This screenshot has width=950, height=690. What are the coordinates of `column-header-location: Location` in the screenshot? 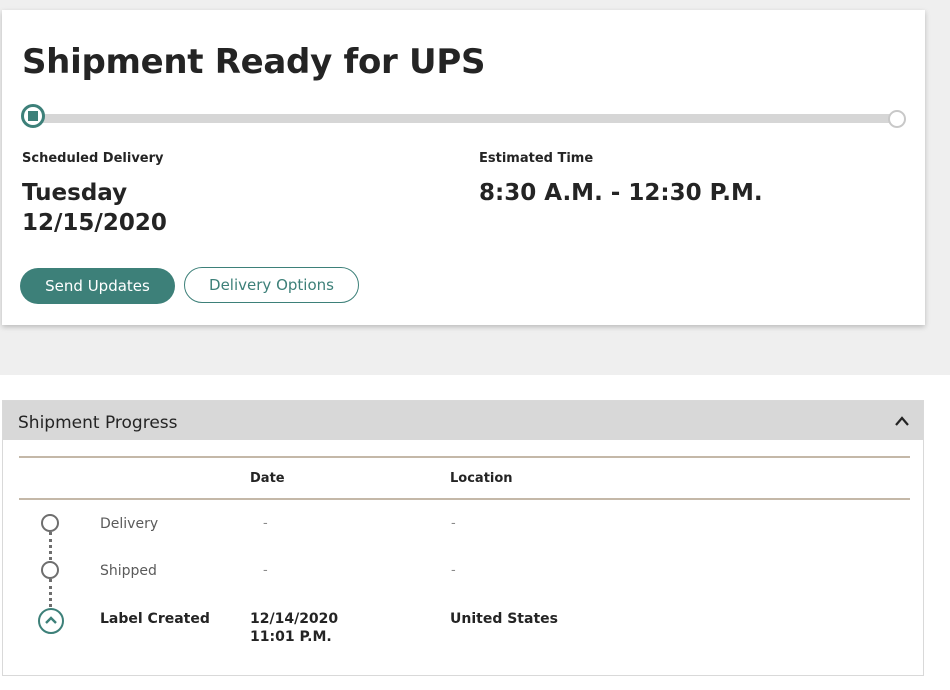 It's located at (481, 478).